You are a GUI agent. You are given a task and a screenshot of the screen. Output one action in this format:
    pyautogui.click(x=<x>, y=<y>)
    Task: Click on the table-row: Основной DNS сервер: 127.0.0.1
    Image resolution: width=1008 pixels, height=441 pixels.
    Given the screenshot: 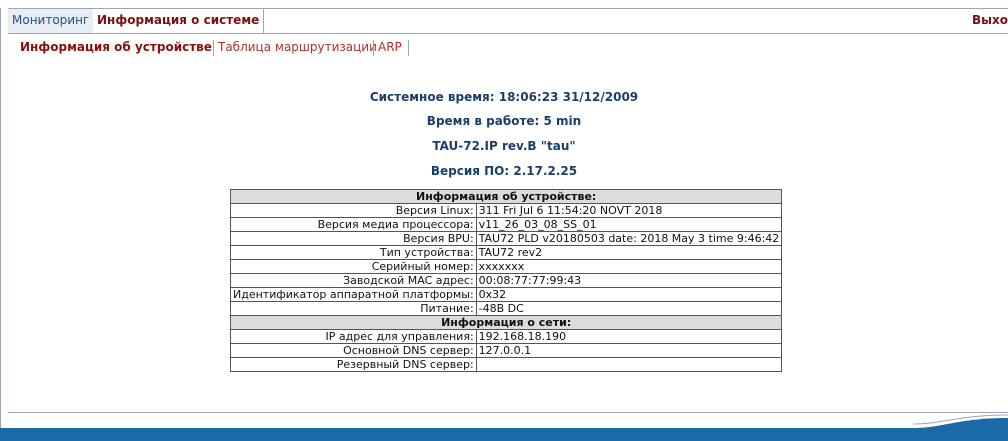 What is the action you would take?
    pyautogui.click(x=506, y=350)
    